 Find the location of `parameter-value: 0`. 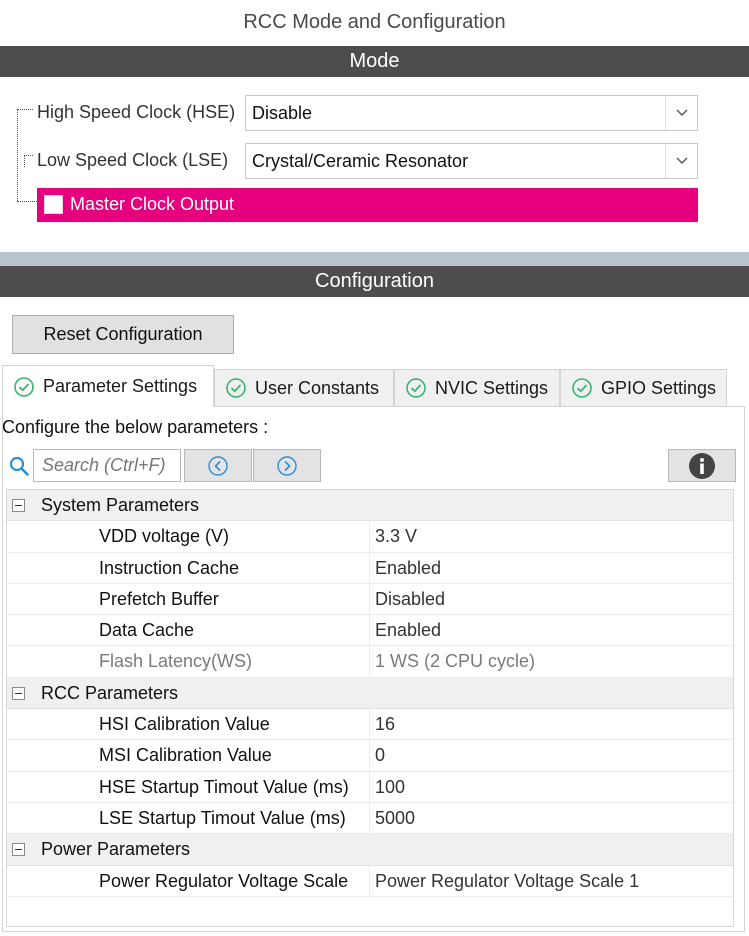

parameter-value: 0 is located at coordinates (377, 755).